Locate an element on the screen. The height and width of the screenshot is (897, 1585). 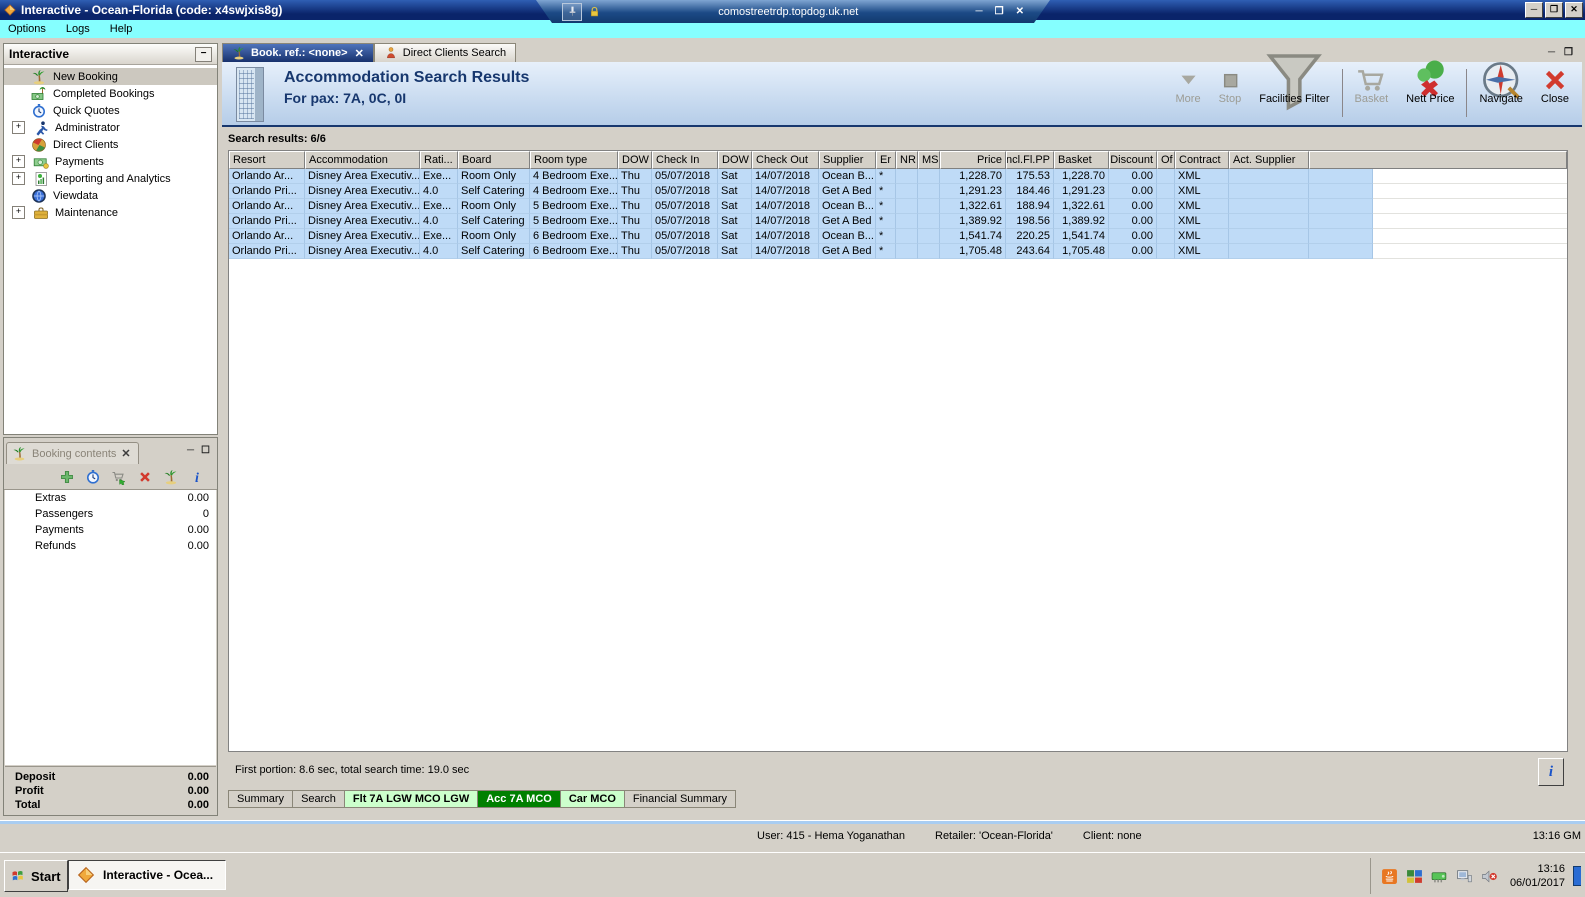
column-header-room-type: Room type is located at coordinates (574, 160).